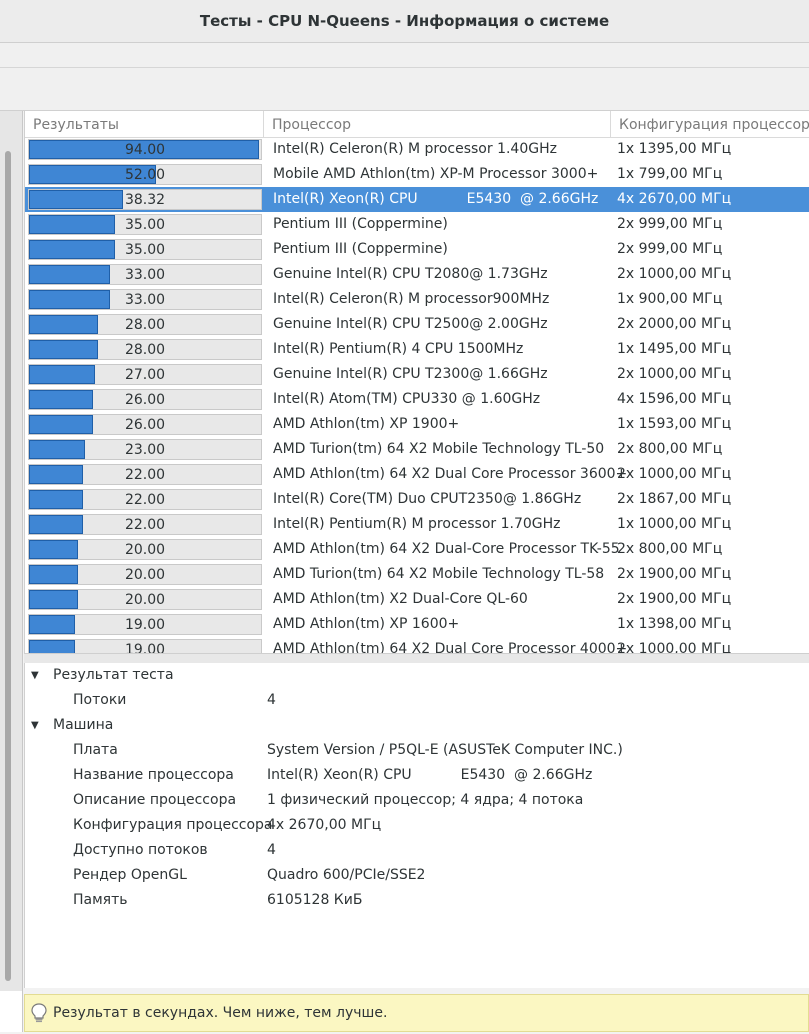 Image resolution: width=809 pixels, height=1034 pixels. Describe the element at coordinates (437, 124) in the screenshot. I see `column-header-processor: Процессор` at that location.